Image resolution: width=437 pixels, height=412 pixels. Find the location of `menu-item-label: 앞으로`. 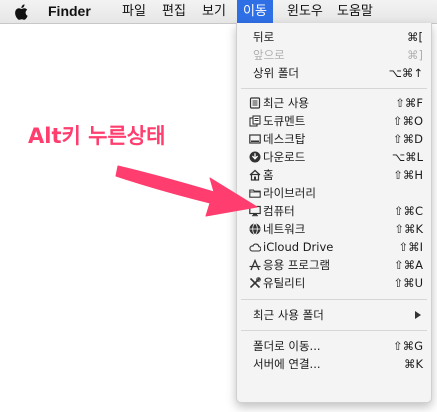

menu-item-label: 앞으로 is located at coordinates (269, 55).